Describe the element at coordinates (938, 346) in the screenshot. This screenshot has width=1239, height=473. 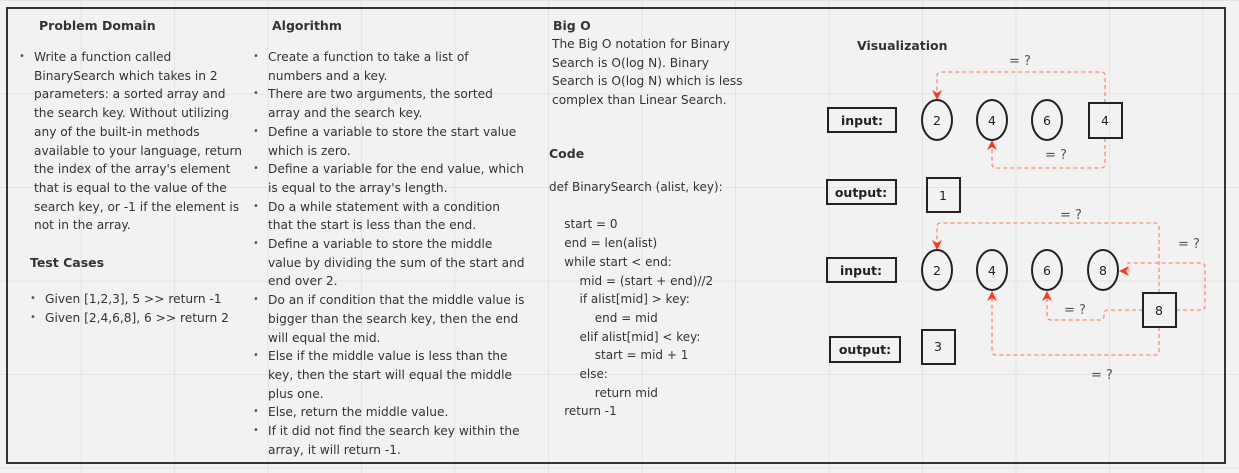
I see `output-value: 3` at that location.